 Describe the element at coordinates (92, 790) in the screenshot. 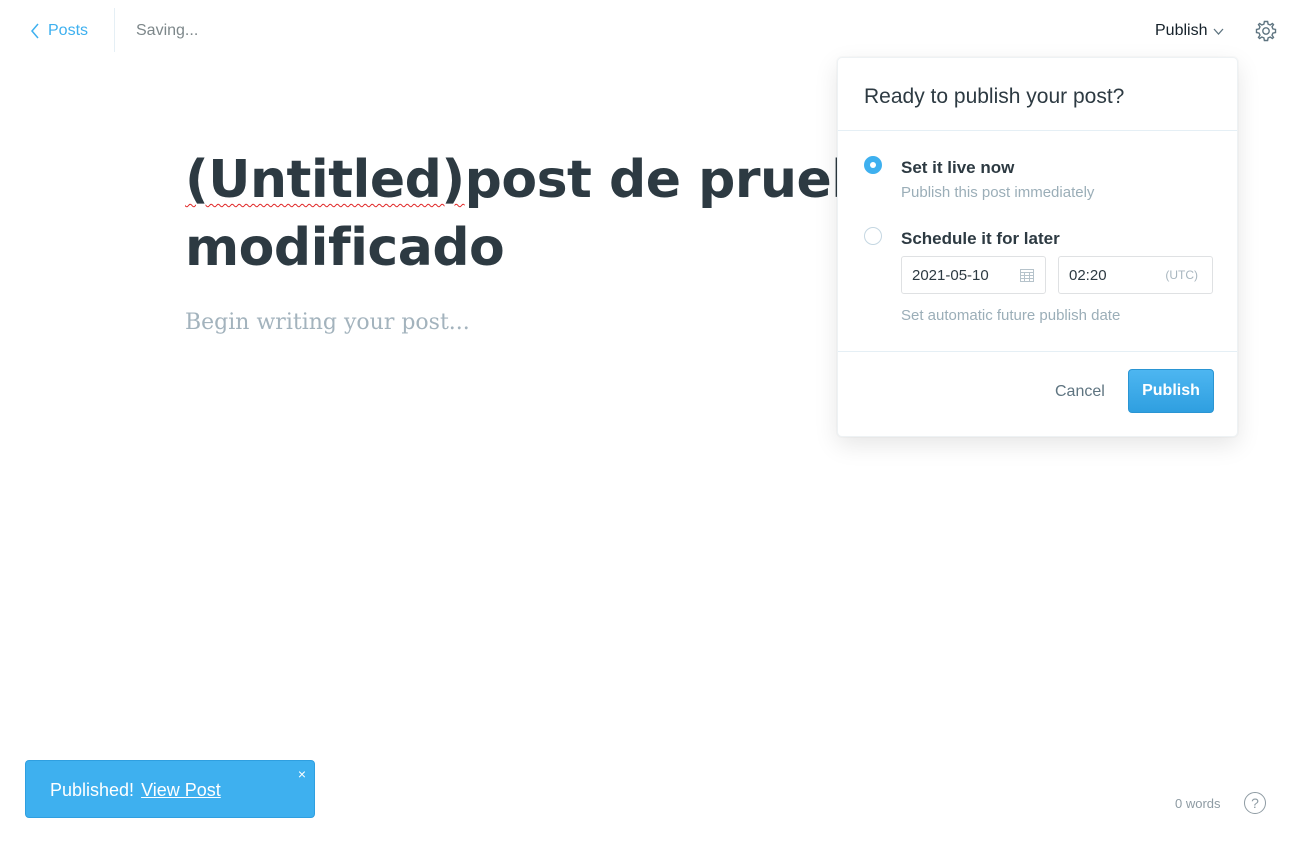

I see `notification-text: Published!` at that location.